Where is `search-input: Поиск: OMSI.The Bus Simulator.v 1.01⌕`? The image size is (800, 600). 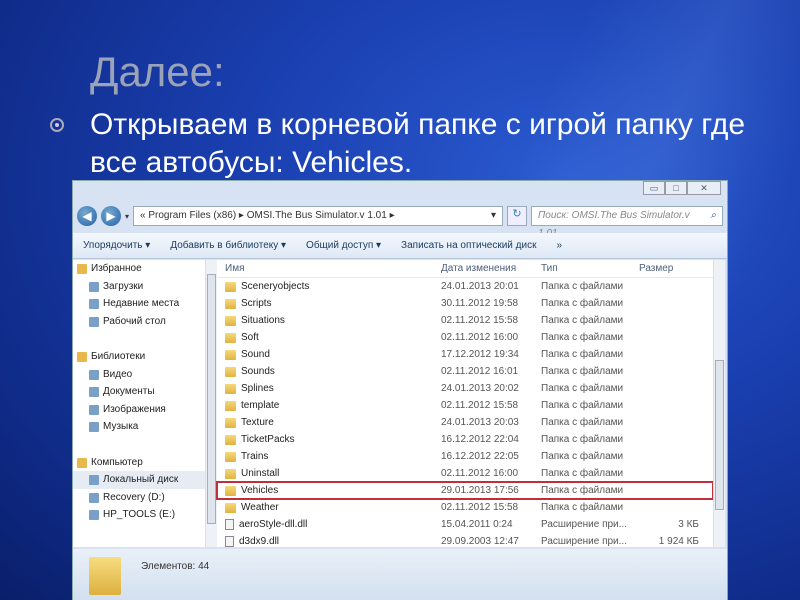
search-input: Поиск: OMSI.The Bus Simulator.v 1.01⌕ is located at coordinates (627, 222).